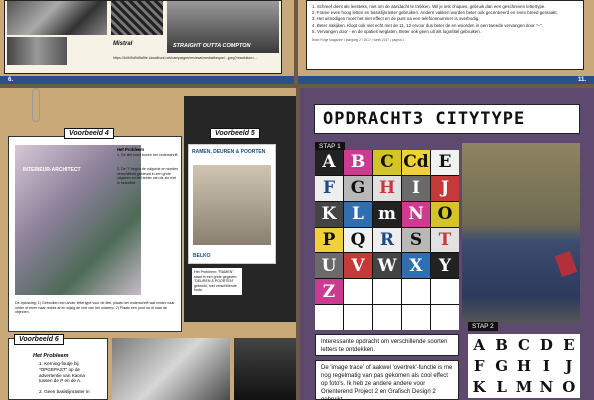  Describe the element at coordinates (524, 344) in the screenshot. I see `stap-2-letter: C` at that location.